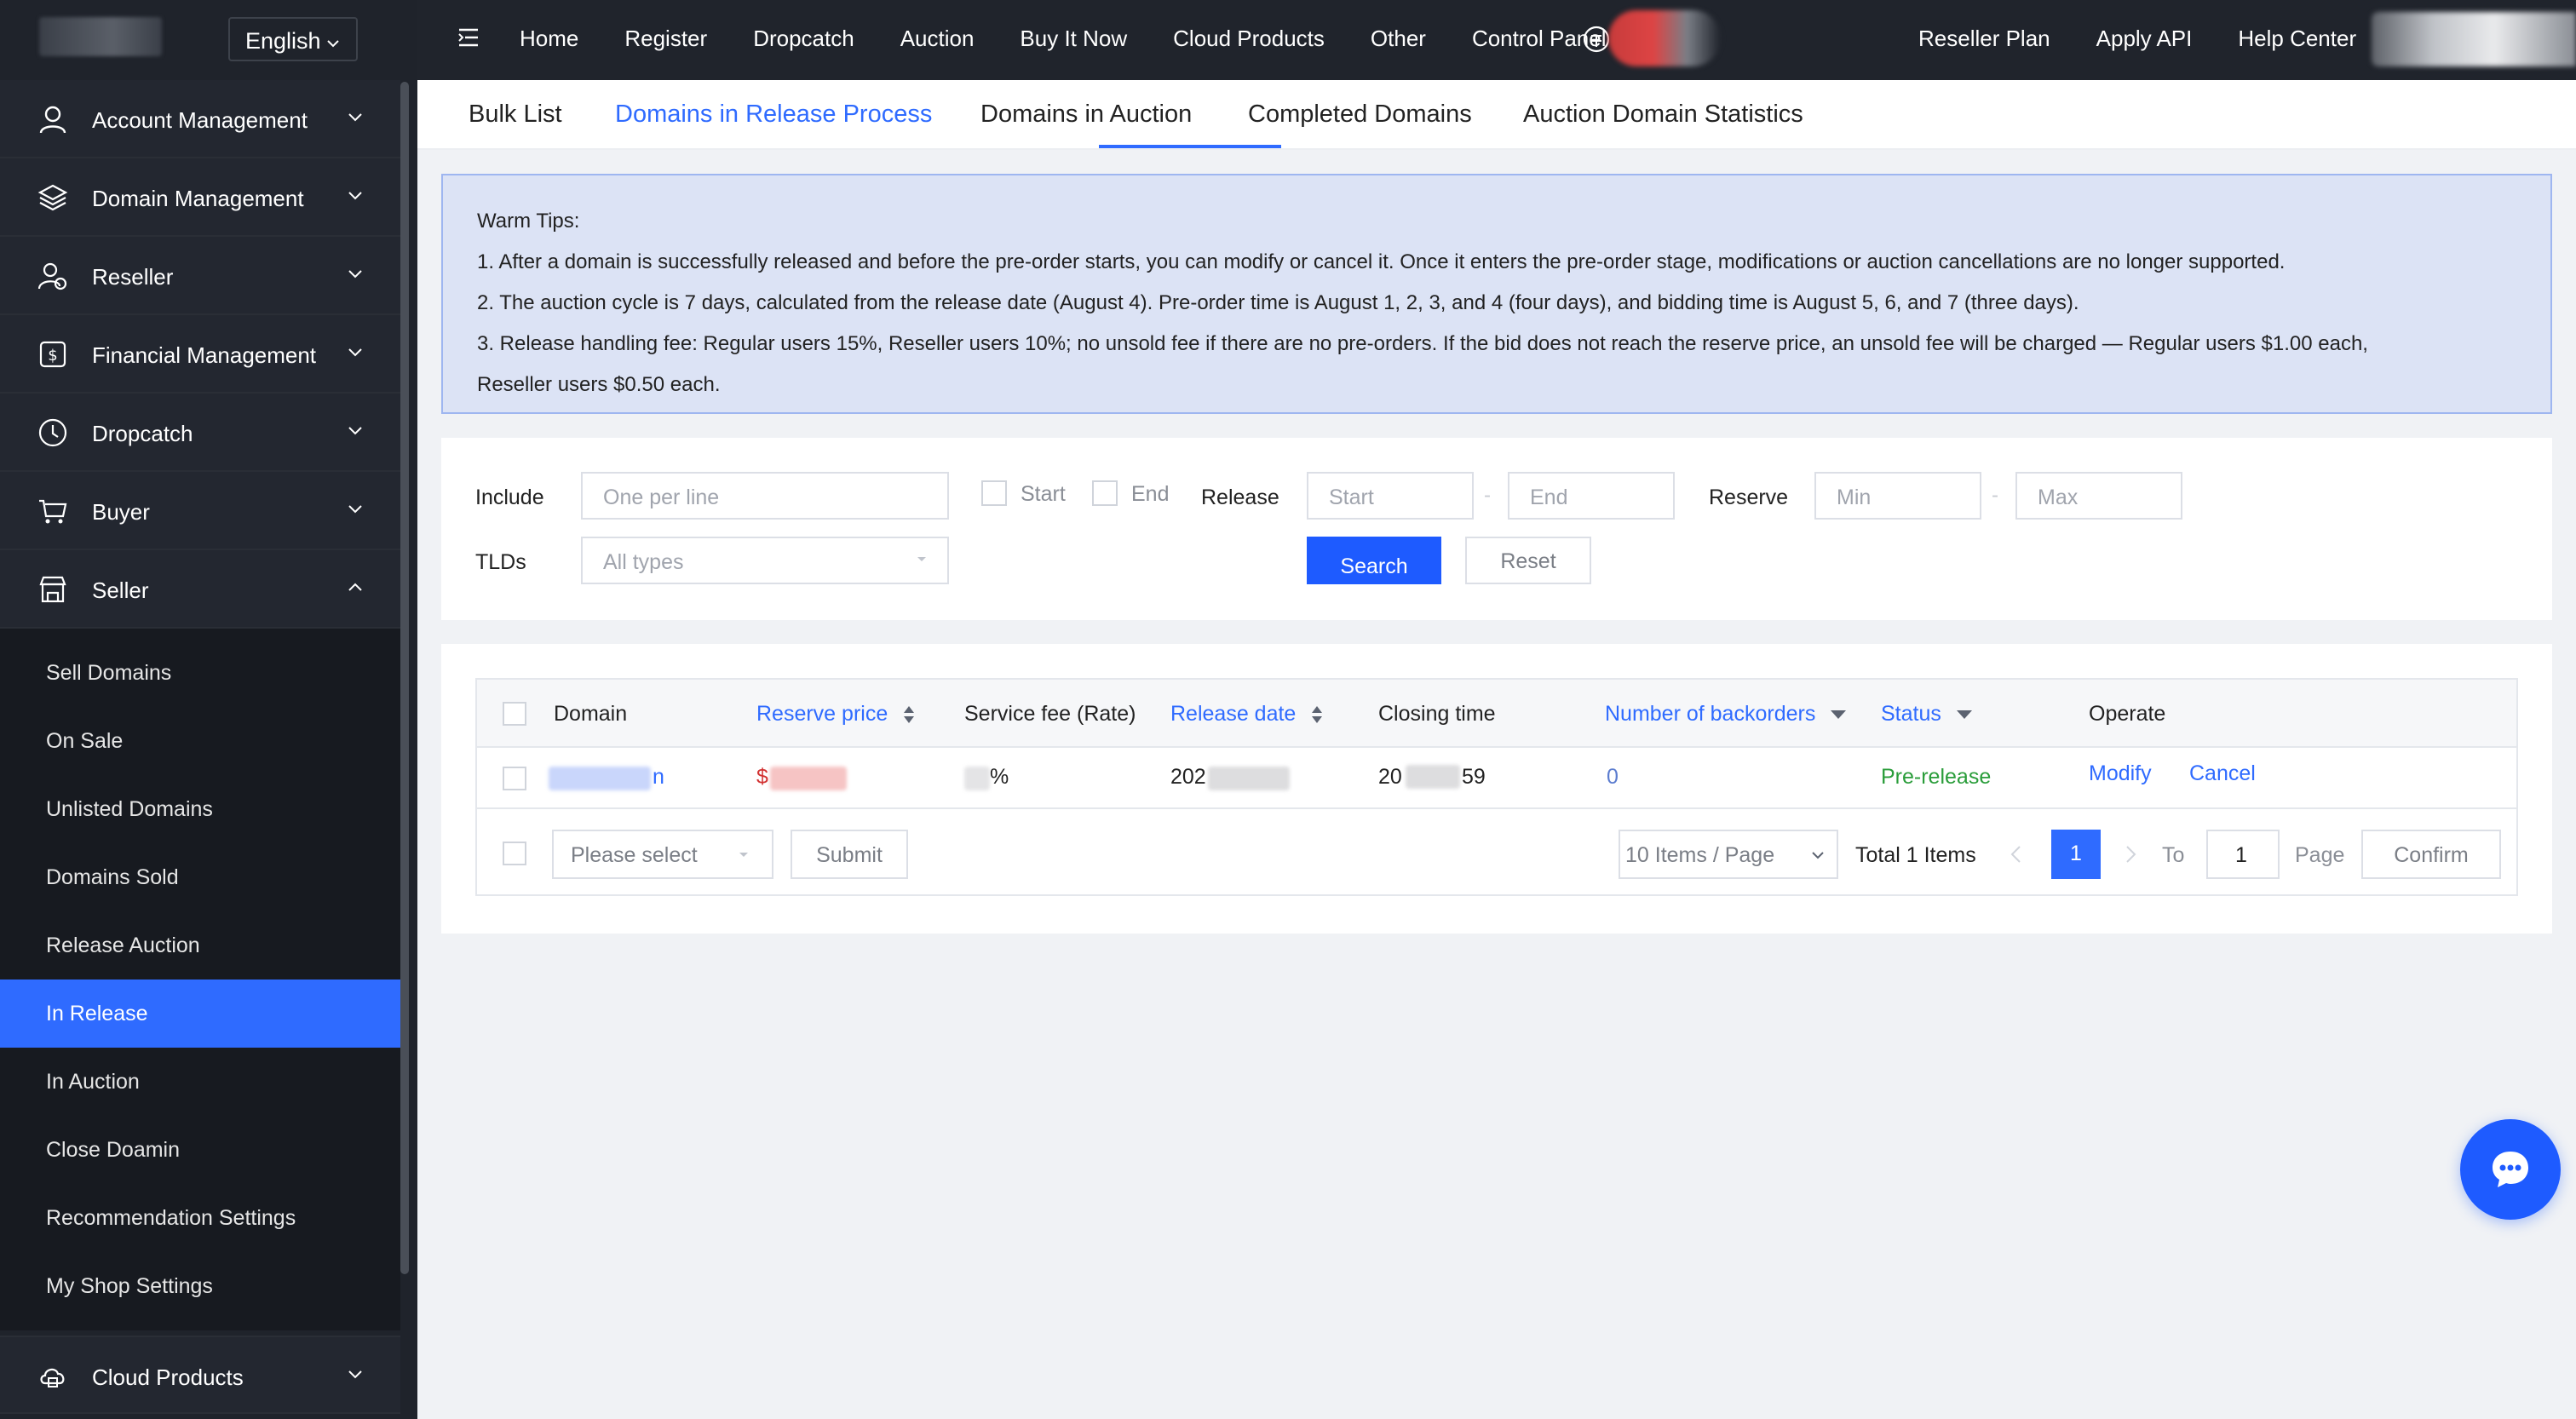  What do you see at coordinates (283, 41) in the screenshot?
I see `language-label: English` at bounding box center [283, 41].